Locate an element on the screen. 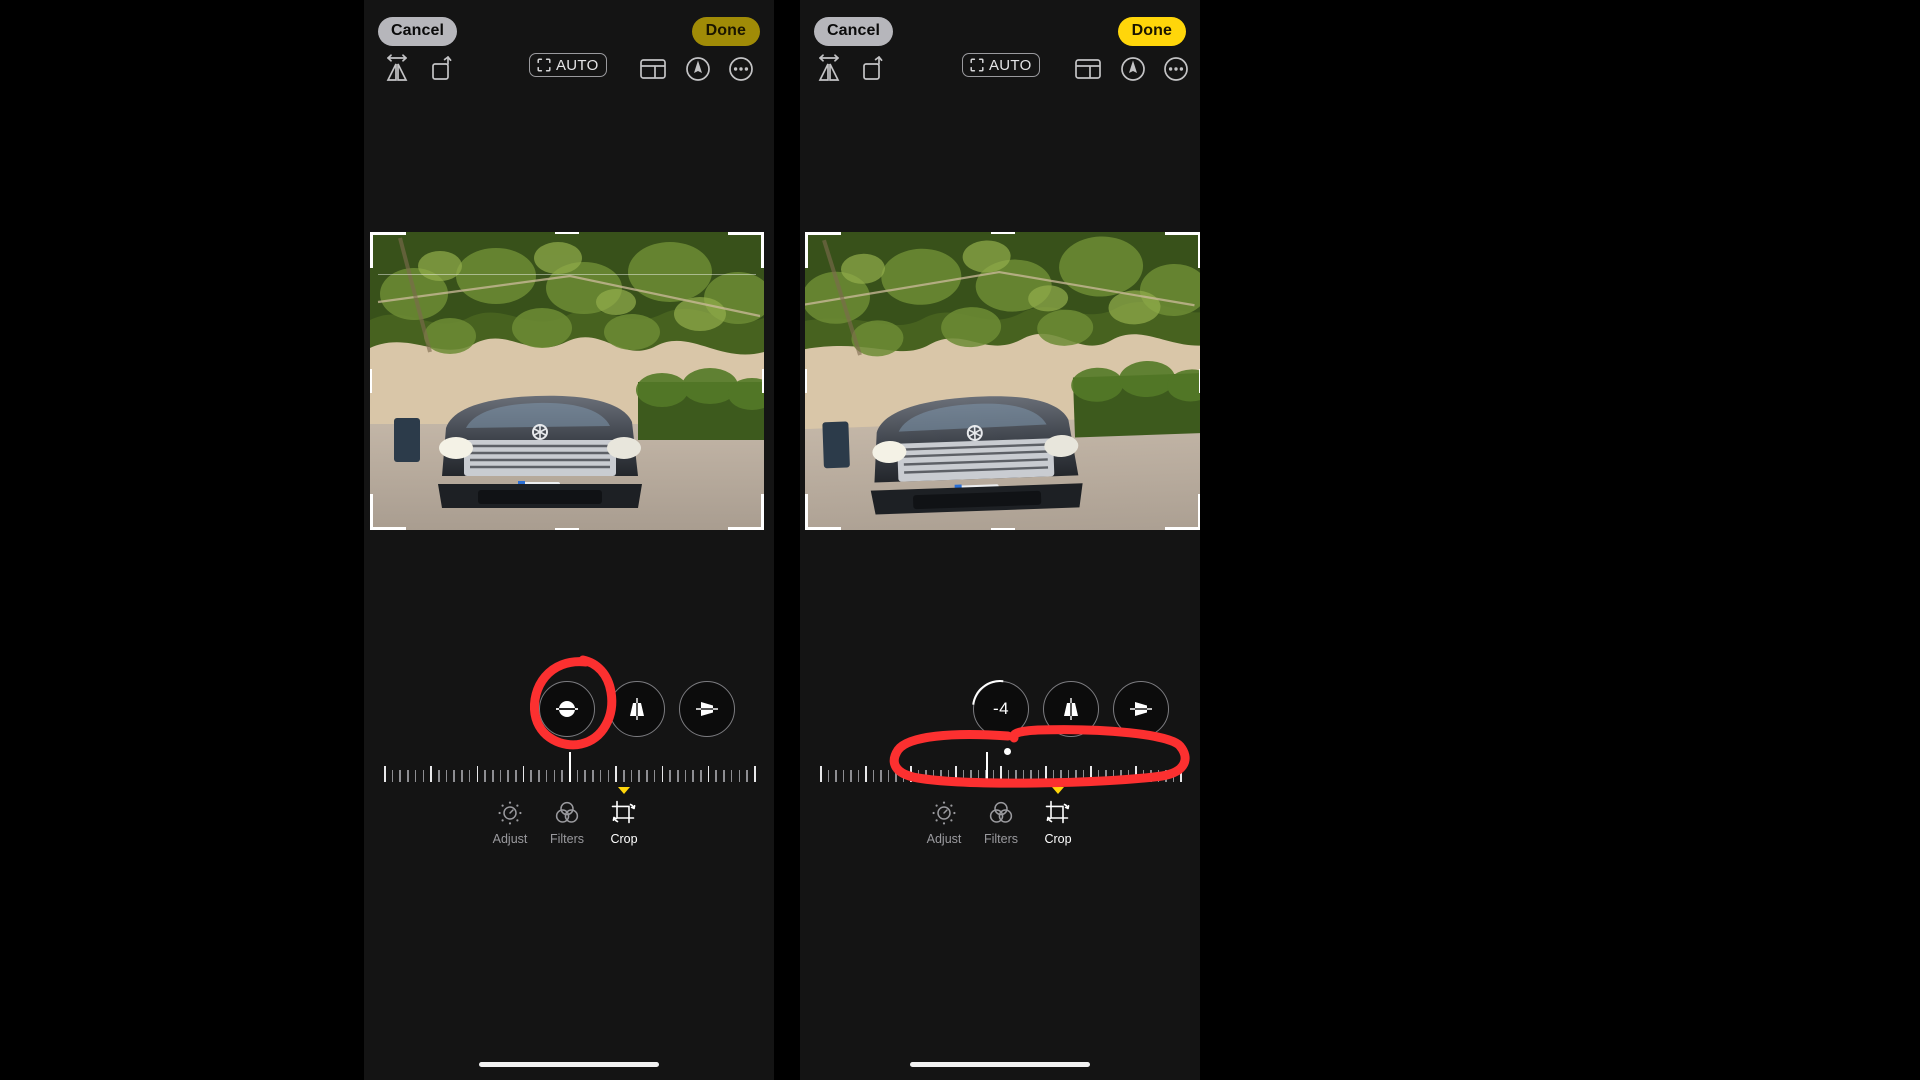 The image size is (1920, 1080). adjust-controls: -4 is located at coordinates (1000, 708).